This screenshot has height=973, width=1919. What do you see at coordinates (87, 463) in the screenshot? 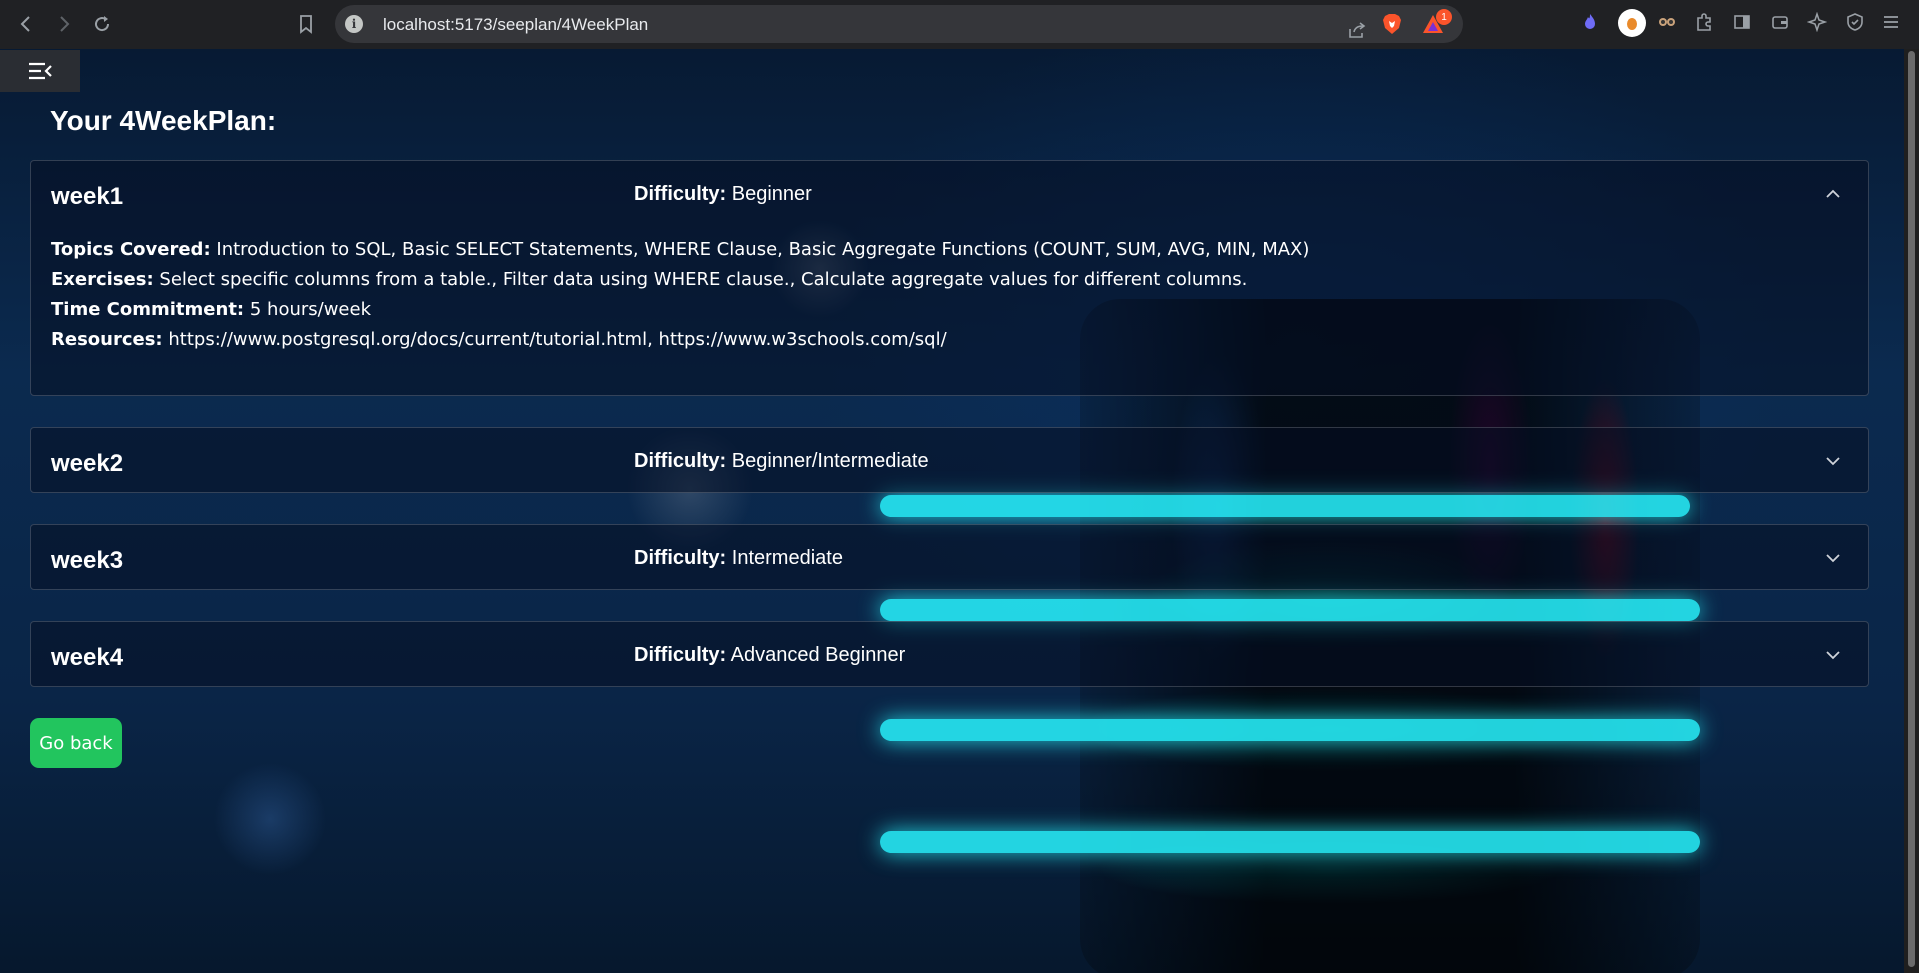
I see `week-name: week2` at bounding box center [87, 463].